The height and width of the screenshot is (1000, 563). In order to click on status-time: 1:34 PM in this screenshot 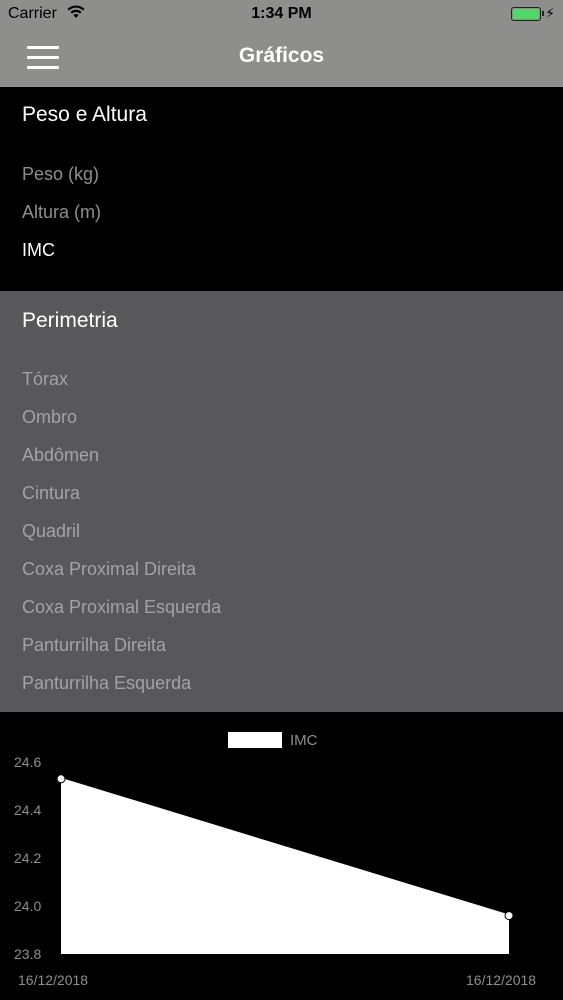, I will do `click(281, 13)`.